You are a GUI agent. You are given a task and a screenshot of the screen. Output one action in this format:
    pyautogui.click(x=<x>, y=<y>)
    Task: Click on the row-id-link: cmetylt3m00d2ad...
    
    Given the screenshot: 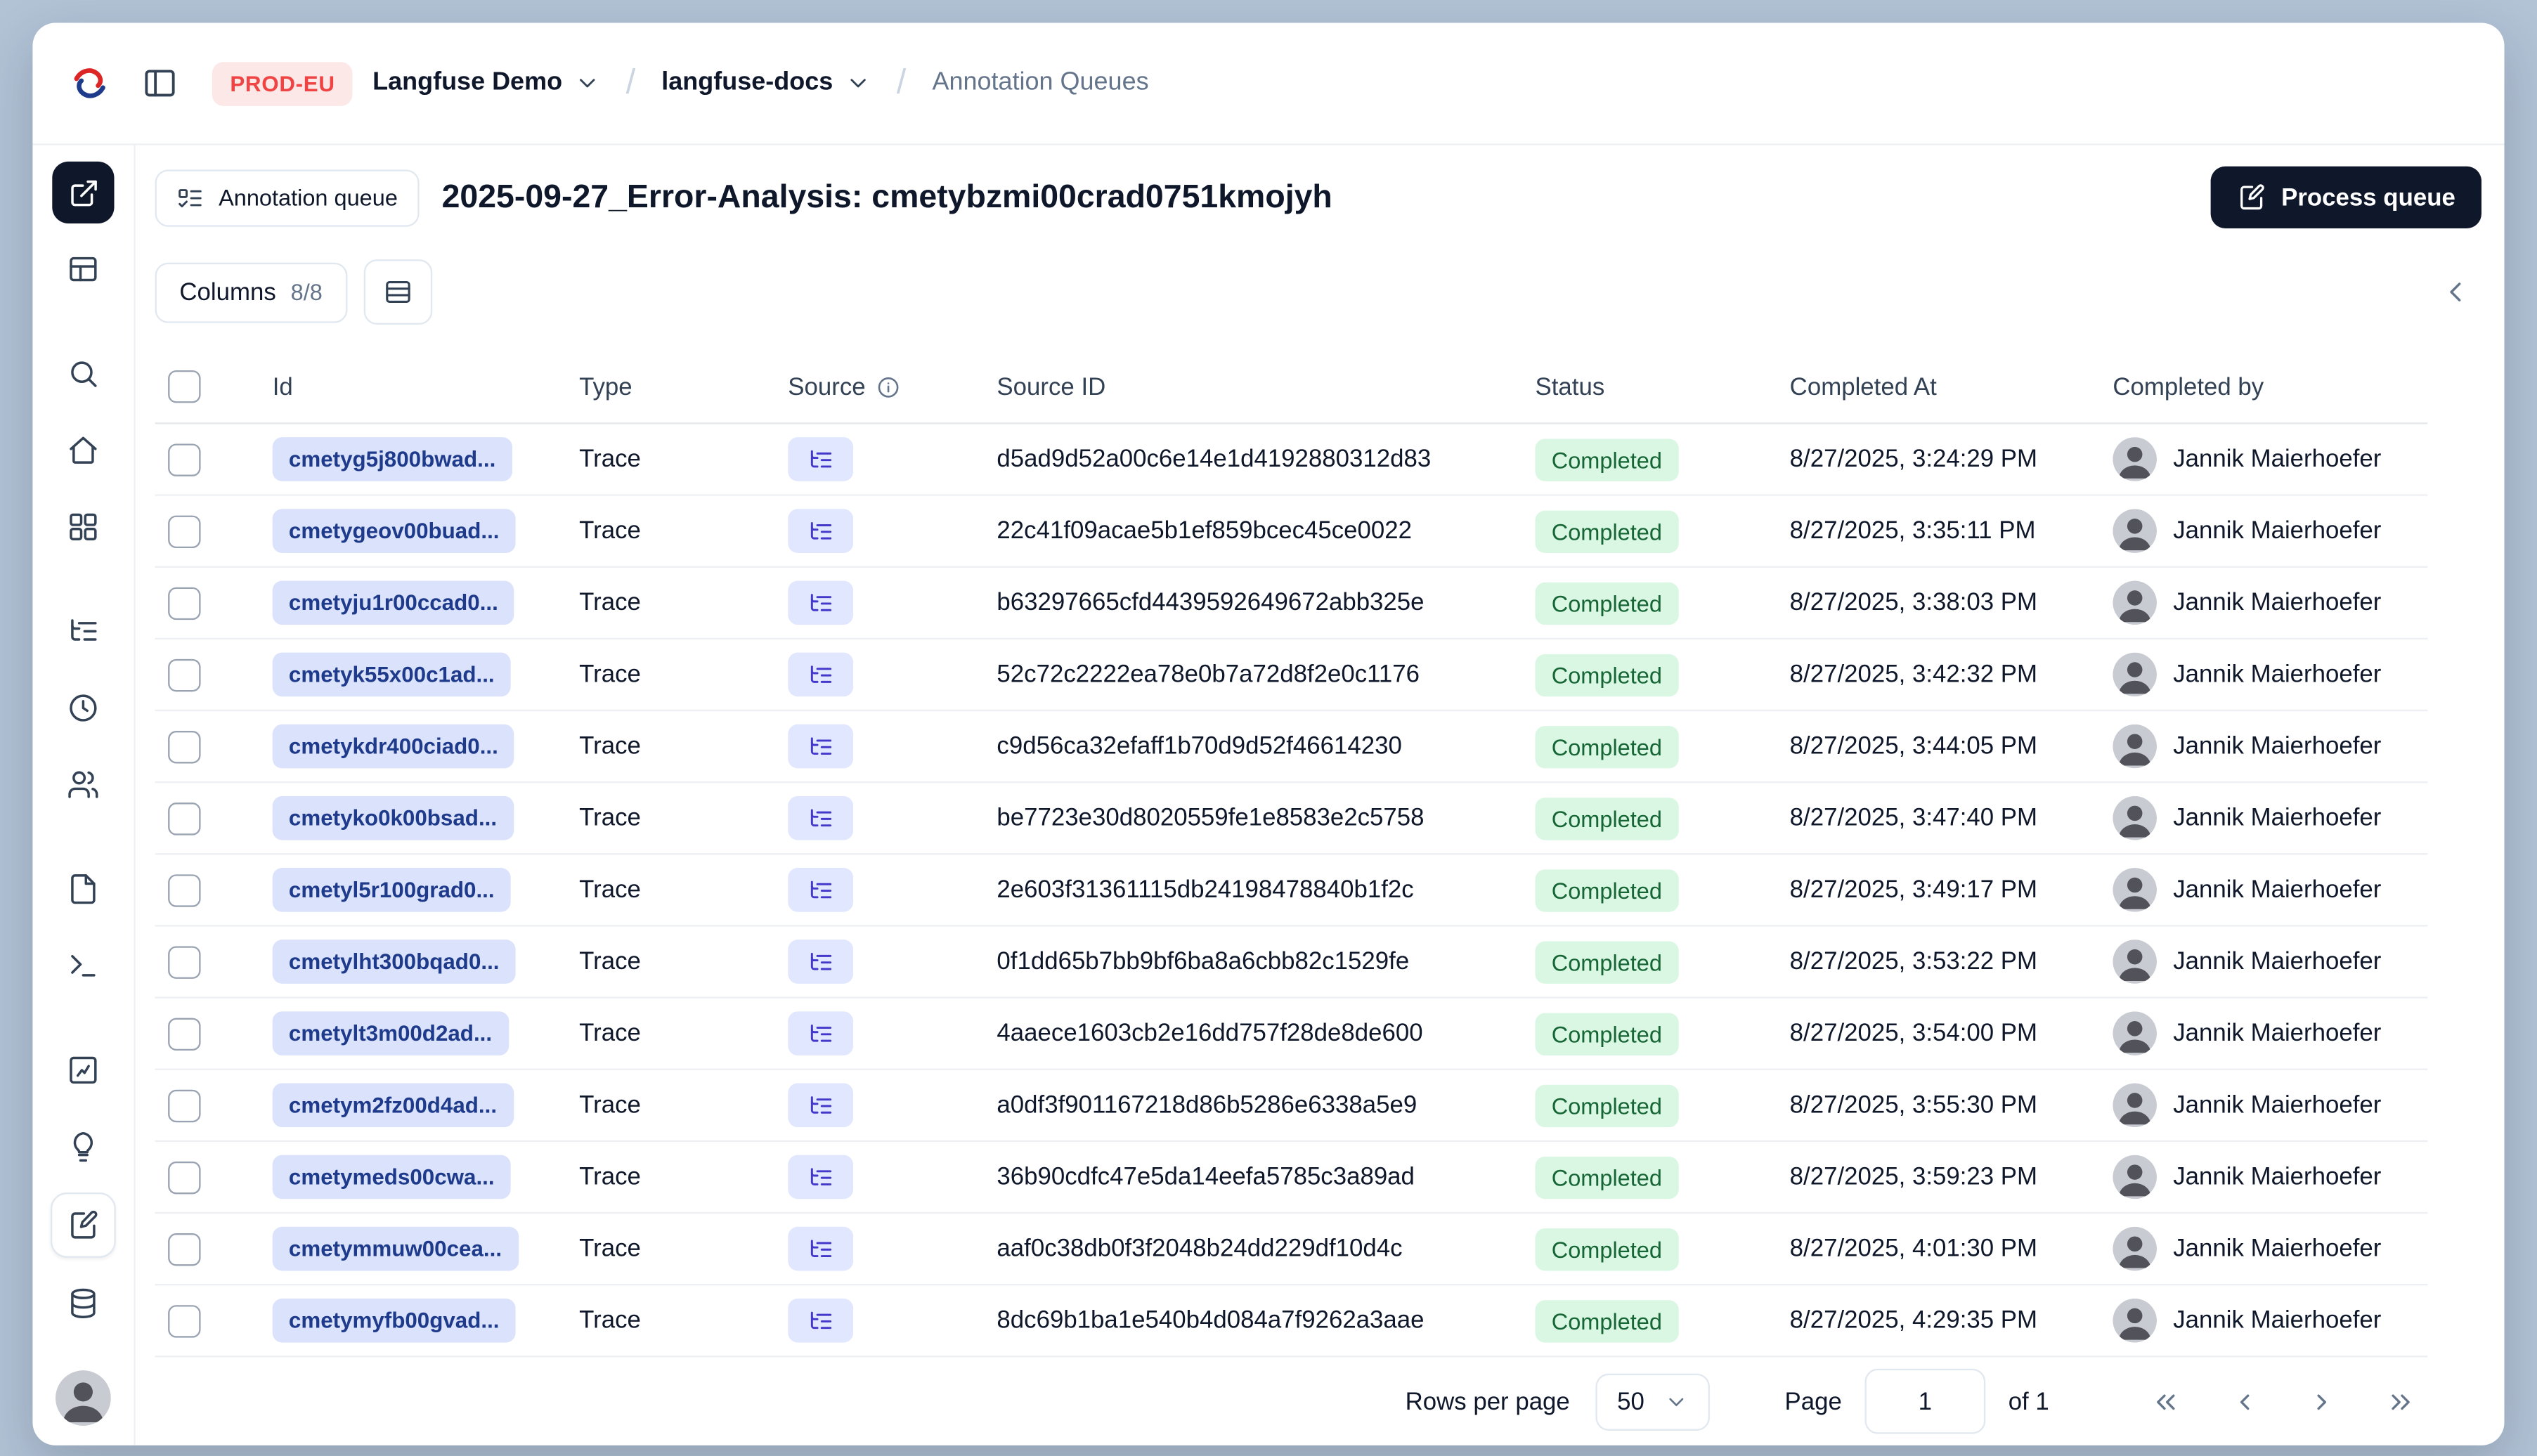 What is the action you would take?
    pyautogui.click(x=390, y=1033)
    